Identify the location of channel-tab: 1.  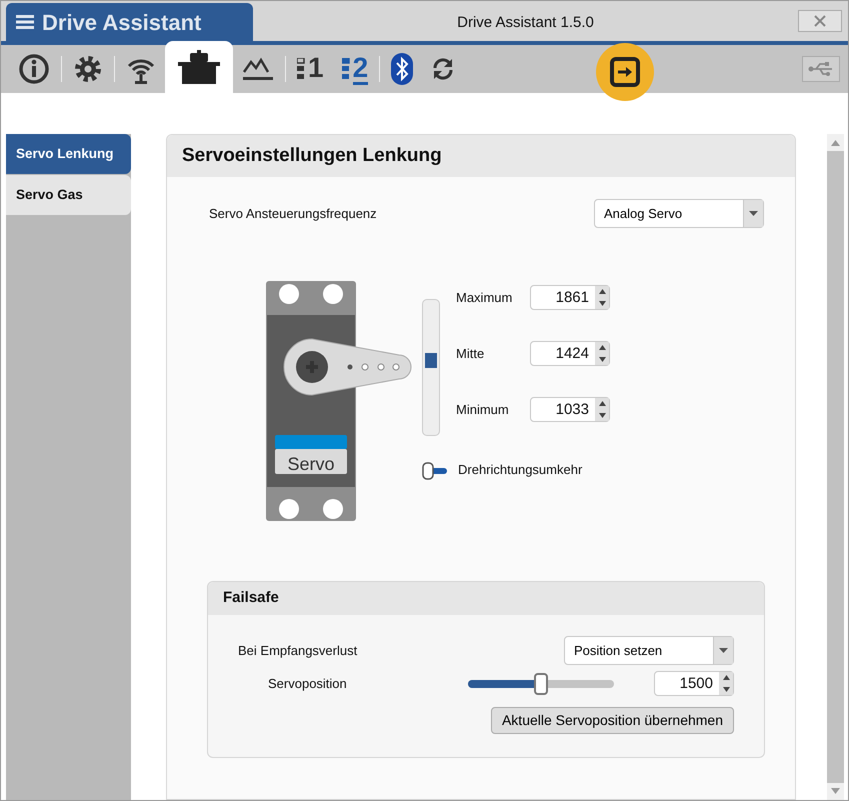
(310, 69).